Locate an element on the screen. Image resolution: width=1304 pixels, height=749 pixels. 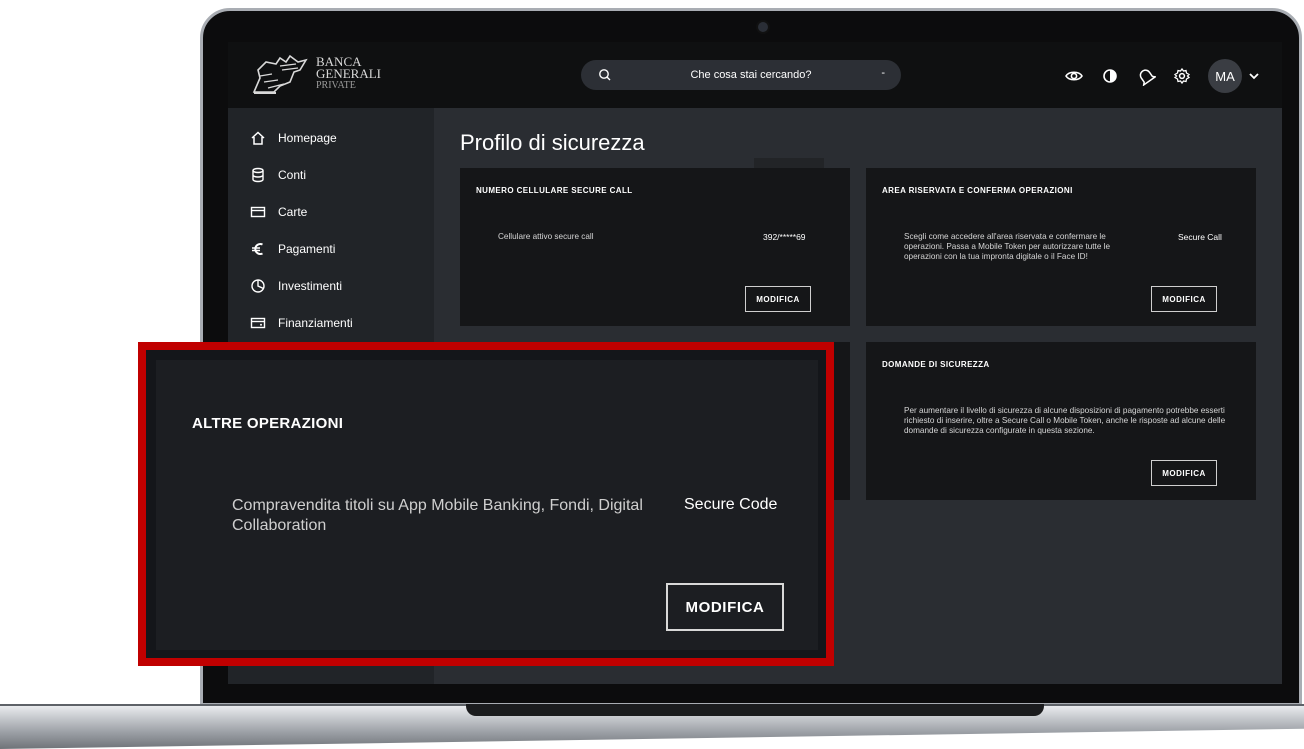
sidebar-item-label: Investimenti is located at coordinates (310, 286).